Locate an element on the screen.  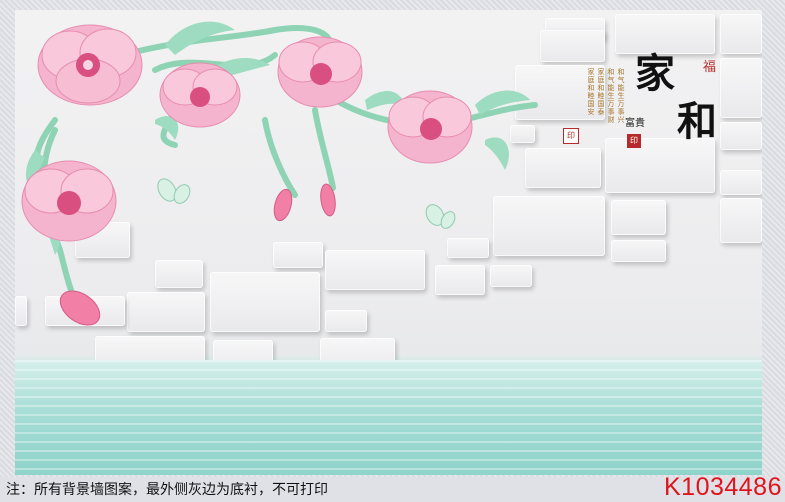
red-seal: 印 is located at coordinates (634, 141).